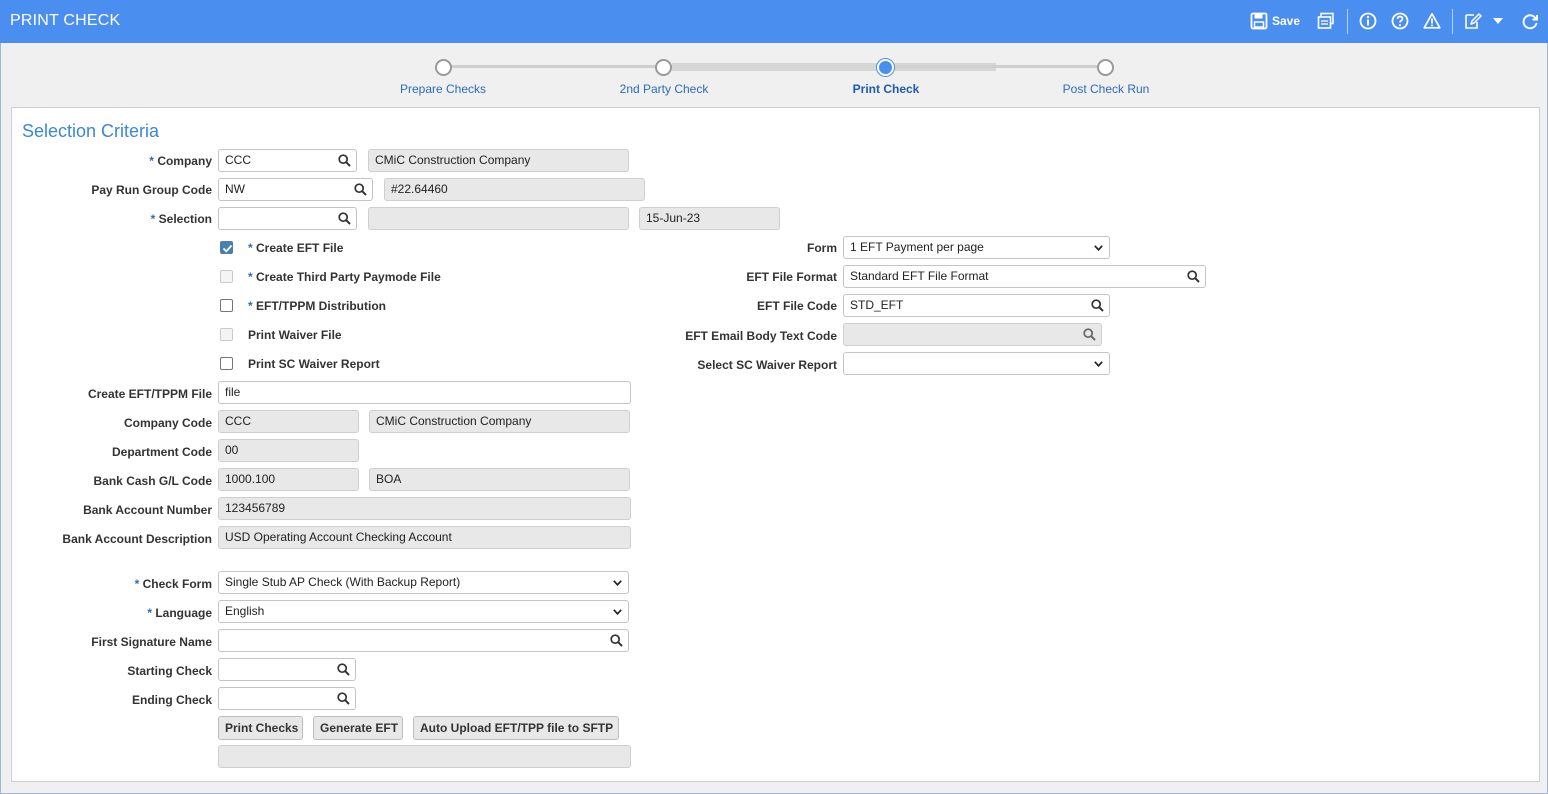  Describe the element at coordinates (791, 277) in the screenshot. I see `eft-file-format-label: EFT File Format` at that location.